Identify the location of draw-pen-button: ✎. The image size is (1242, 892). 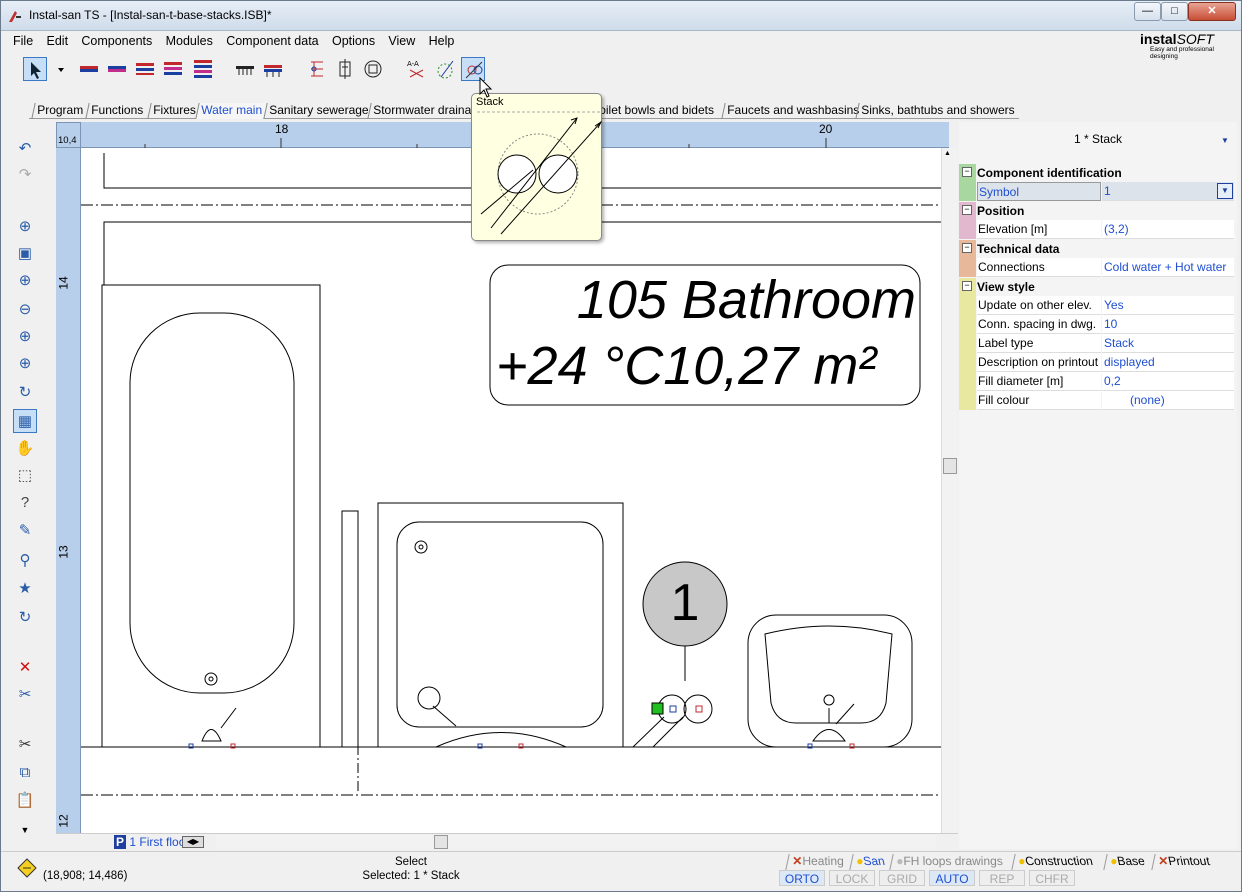
(25, 531).